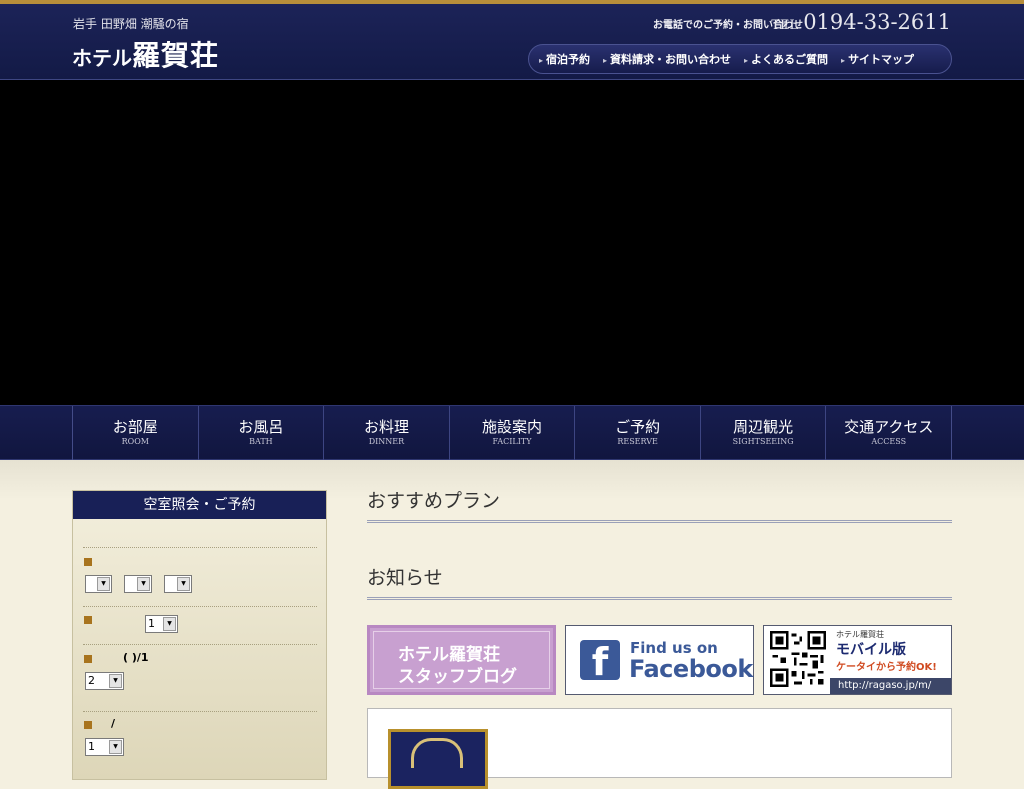 The width and height of the screenshot is (1024, 789). Describe the element at coordinates (512, 427) in the screenshot. I see `nav-label-ja: 施設案内` at that location.